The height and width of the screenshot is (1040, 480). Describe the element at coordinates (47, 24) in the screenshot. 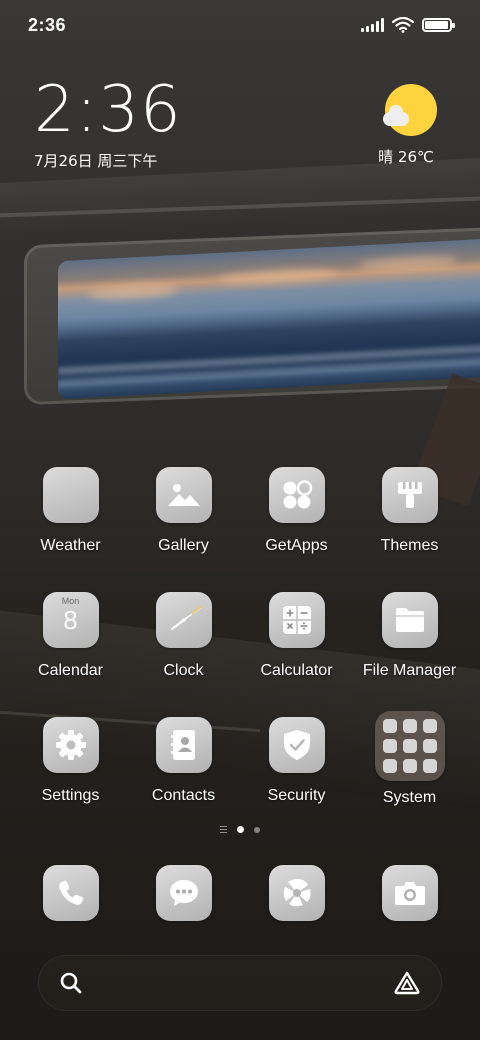

I see `status-time: 2:36` at that location.